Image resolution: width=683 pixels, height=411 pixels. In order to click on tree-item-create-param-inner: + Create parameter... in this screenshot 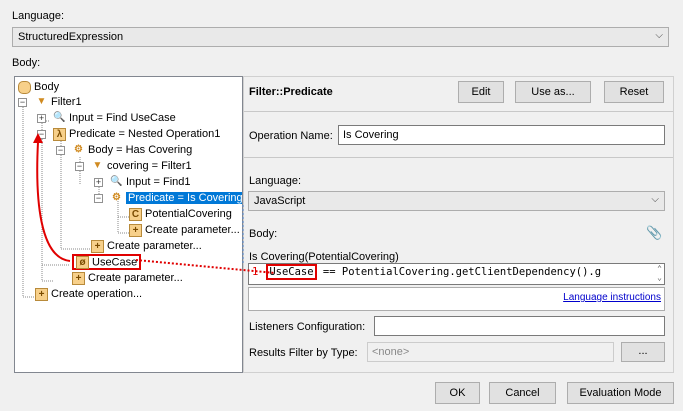, I will do `click(184, 230)`.